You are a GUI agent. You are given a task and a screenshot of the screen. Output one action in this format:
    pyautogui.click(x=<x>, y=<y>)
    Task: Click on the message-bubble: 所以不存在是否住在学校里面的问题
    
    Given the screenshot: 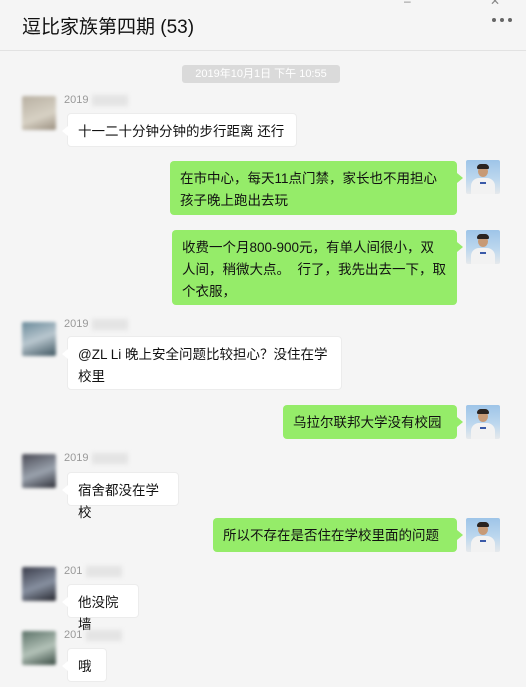 What is the action you would take?
    pyautogui.click(x=338, y=535)
    